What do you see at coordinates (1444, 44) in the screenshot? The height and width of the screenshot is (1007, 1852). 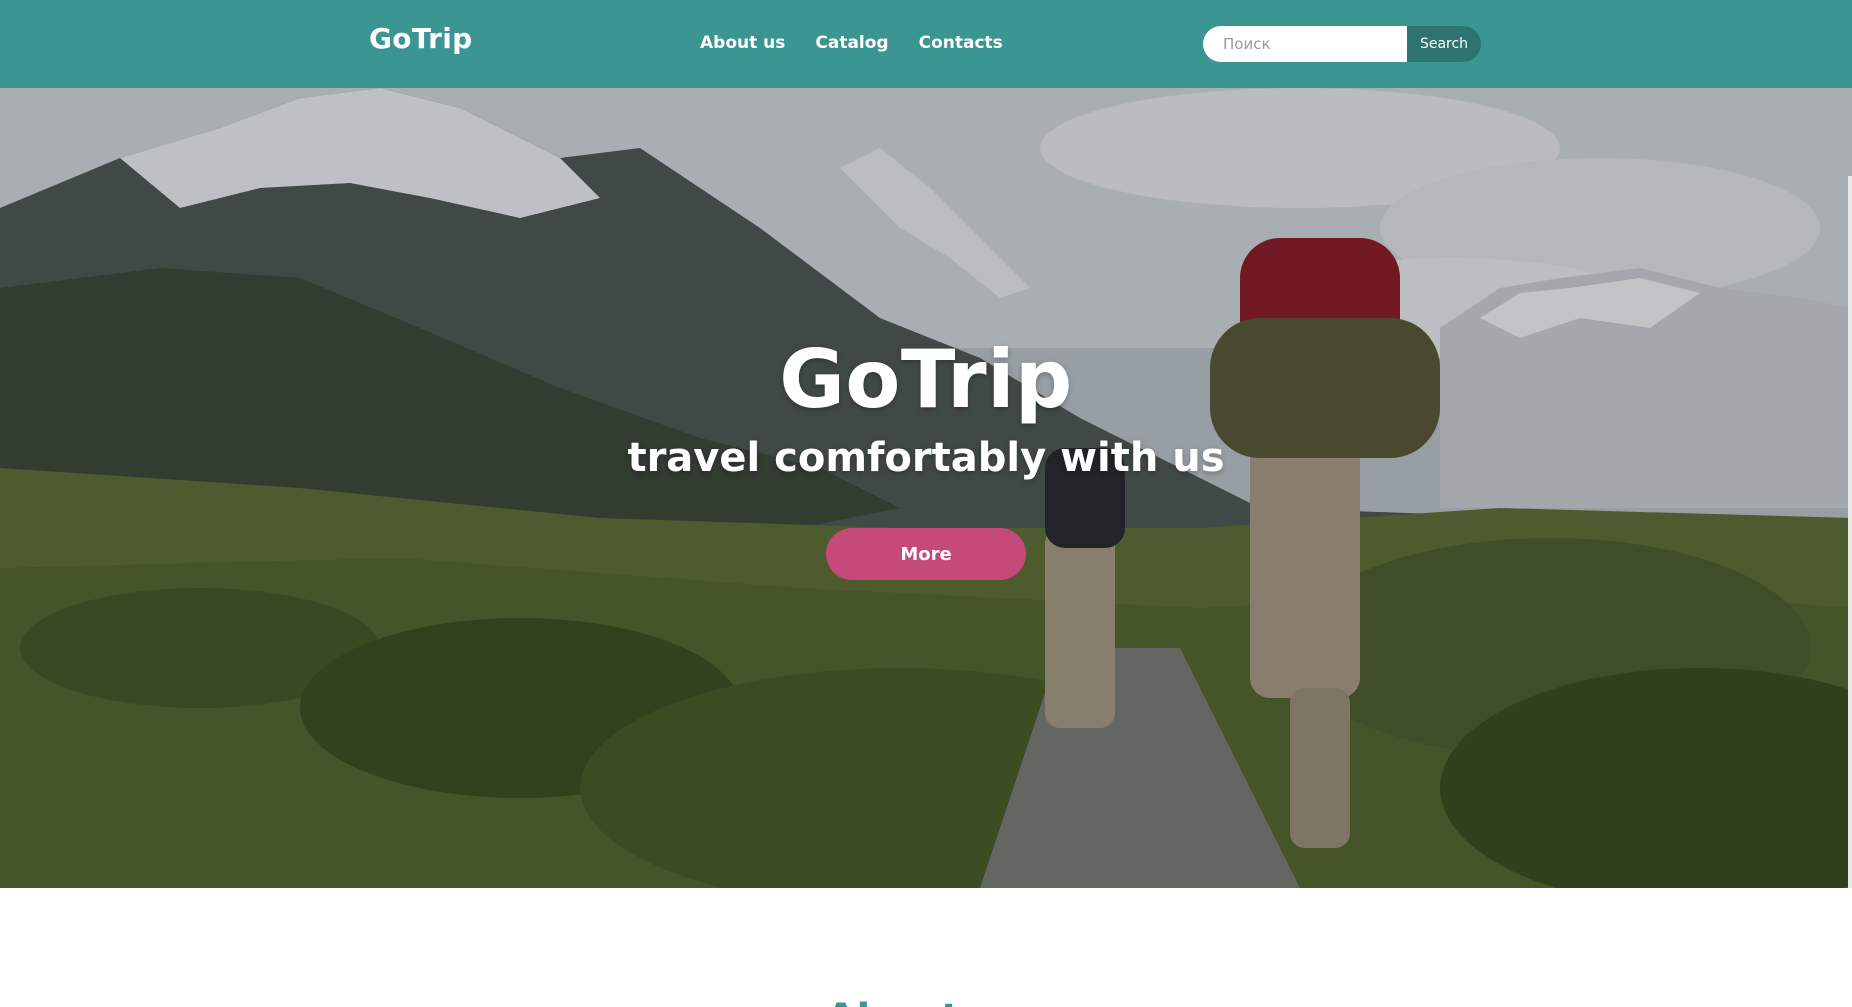 I see `search-button: Search` at bounding box center [1444, 44].